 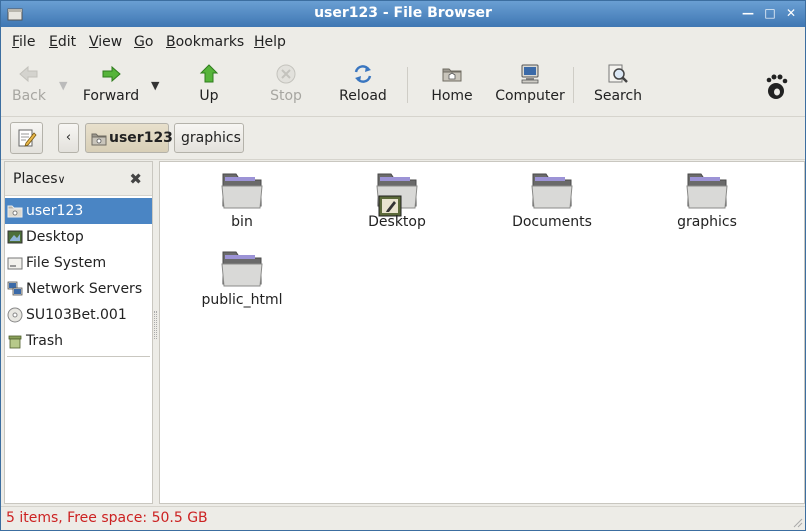 I want to click on computer-label: Computer, so click(x=530, y=96).